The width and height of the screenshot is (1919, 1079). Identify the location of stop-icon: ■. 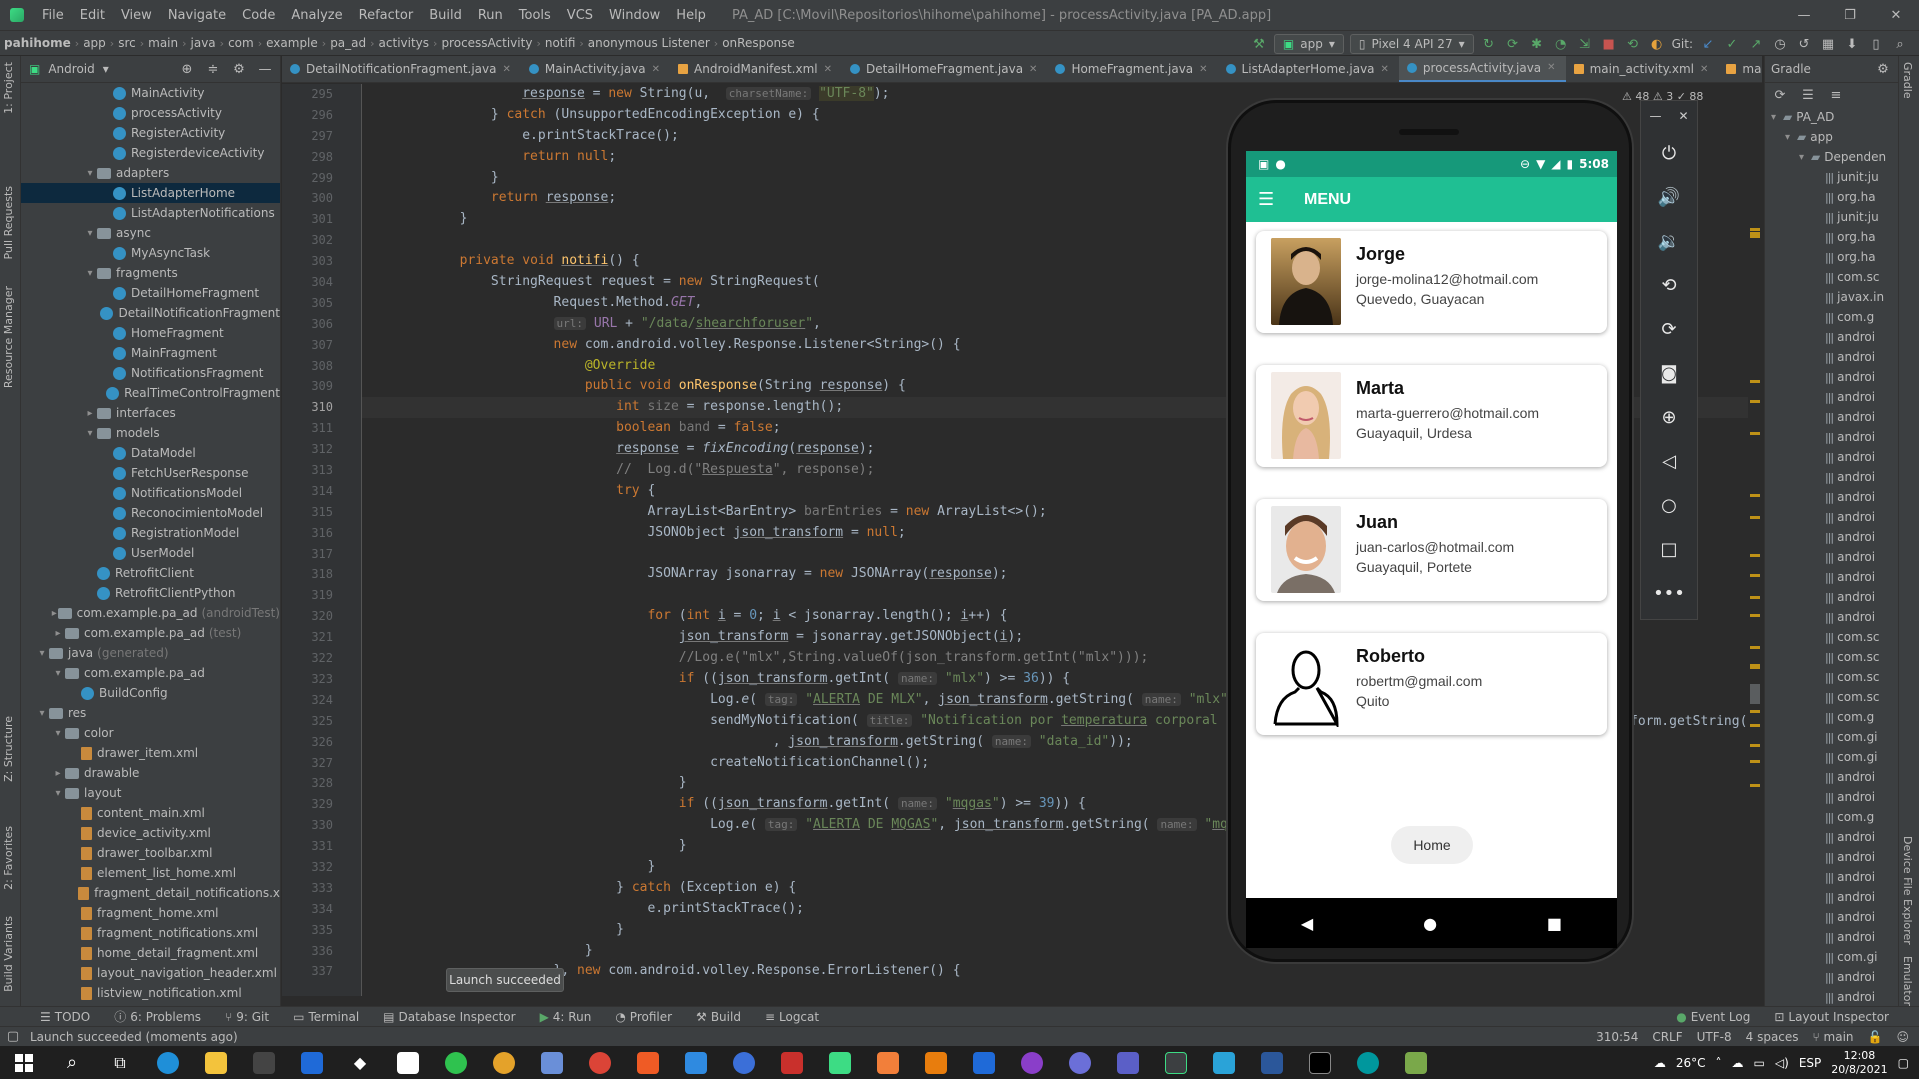
(1609, 44).